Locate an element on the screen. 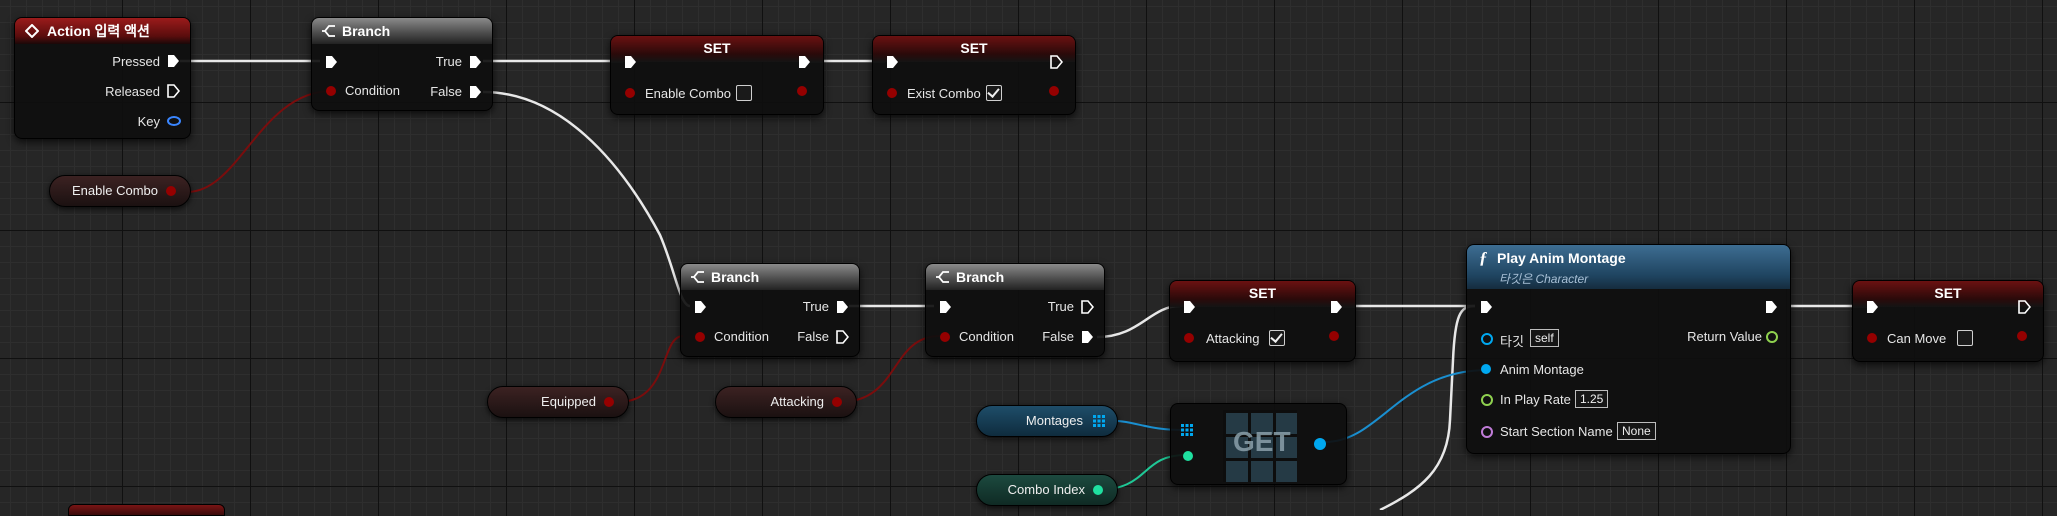 The height and width of the screenshot is (516, 2057). index-input-pin is located at coordinates (1188, 456).